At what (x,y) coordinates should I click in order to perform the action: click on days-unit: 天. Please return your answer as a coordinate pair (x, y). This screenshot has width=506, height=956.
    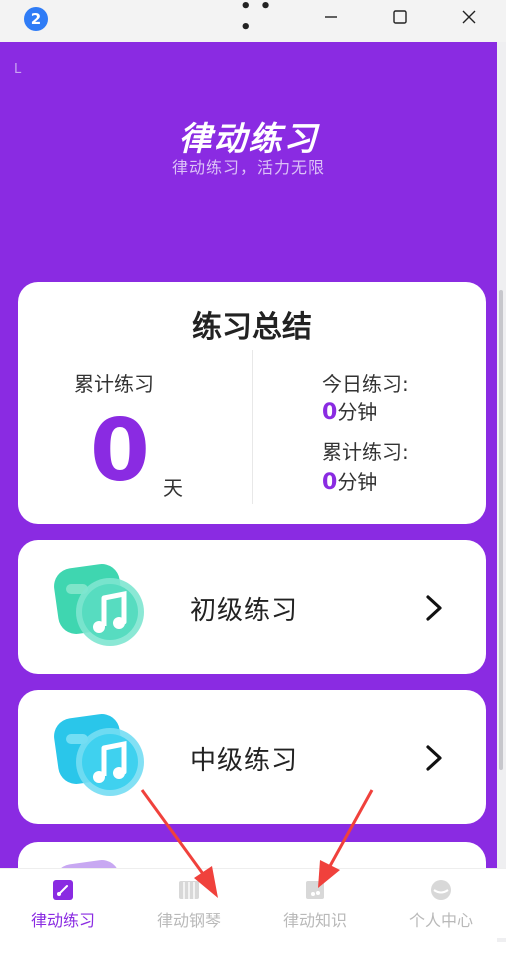
    Looking at the image, I should click on (173, 488).